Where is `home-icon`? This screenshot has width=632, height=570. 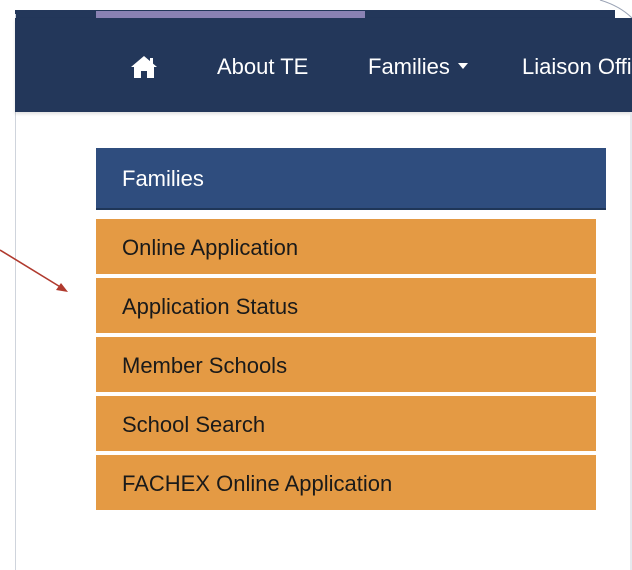 home-icon is located at coordinates (144, 67).